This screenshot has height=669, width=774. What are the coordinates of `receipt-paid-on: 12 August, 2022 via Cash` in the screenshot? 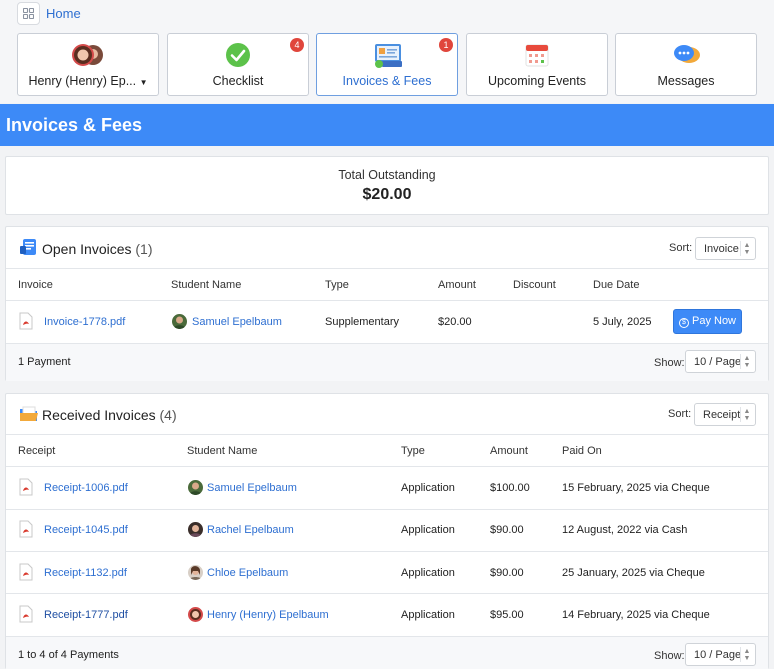 It's located at (625, 530).